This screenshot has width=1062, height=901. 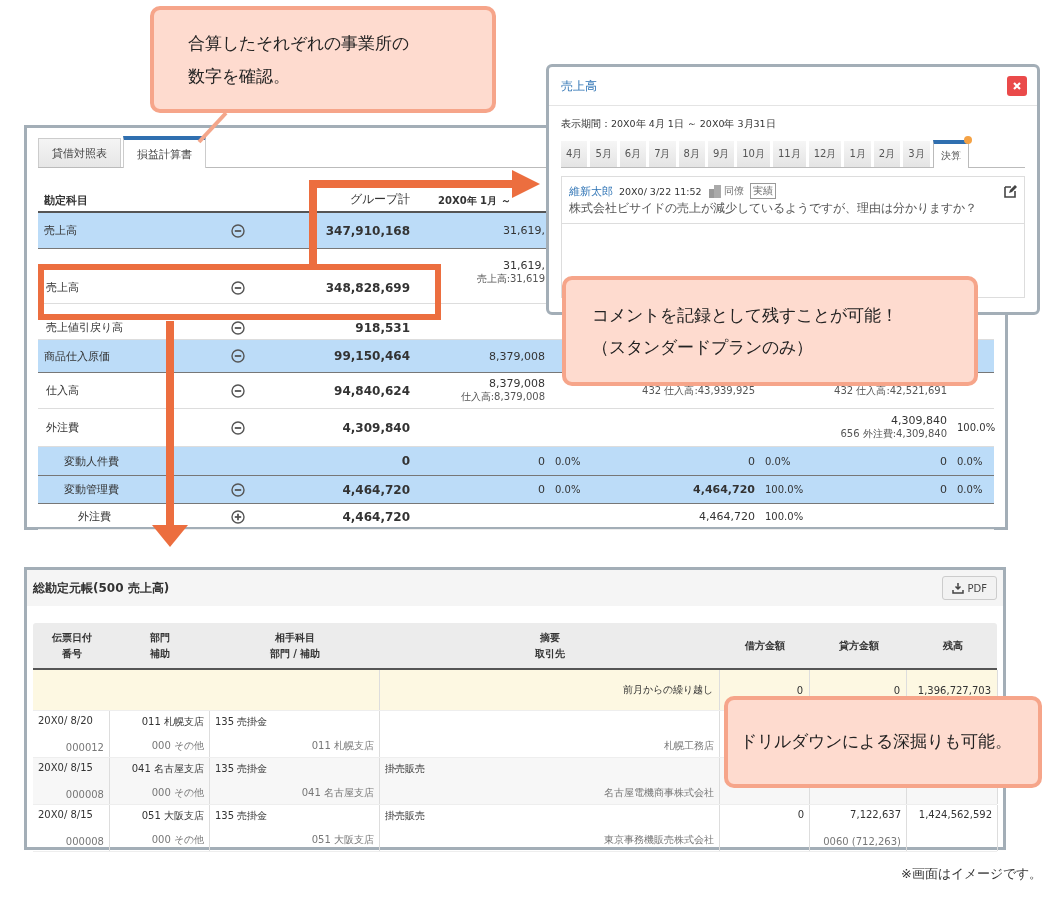 What do you see at coordinates (524, 230) in the screenshot?
I see `period-value: 31,619,` at bounding box center [524, 230].